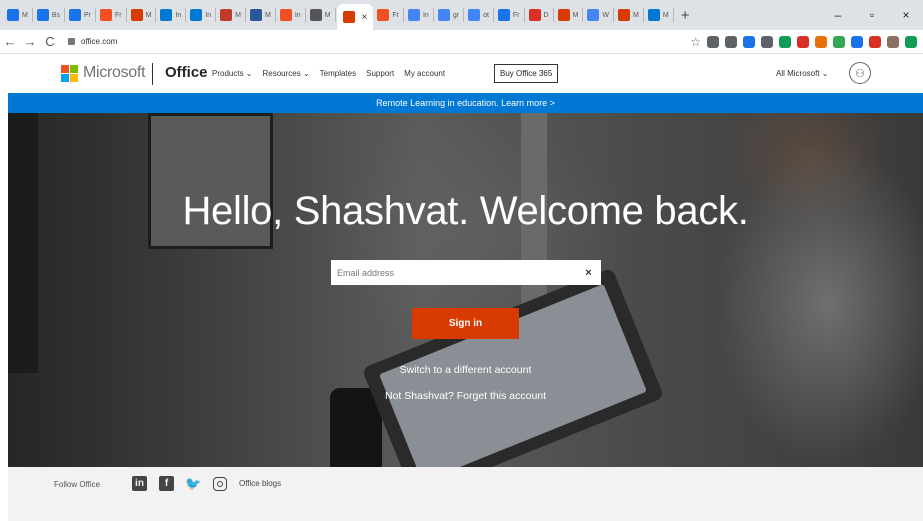  What do you see at coordinates (906, 15) in the screenshot?
I see `close-window-button: ×` at bounding box center [906, 15].